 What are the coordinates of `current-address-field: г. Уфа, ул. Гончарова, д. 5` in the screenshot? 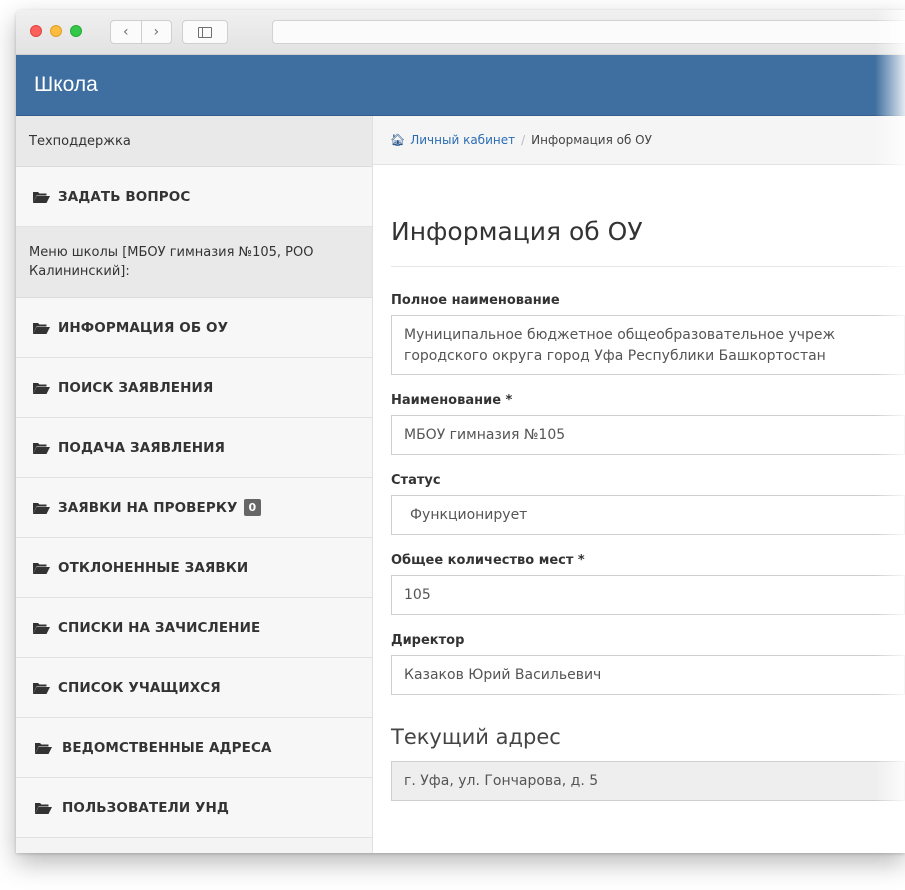 It's located at (648, 781).